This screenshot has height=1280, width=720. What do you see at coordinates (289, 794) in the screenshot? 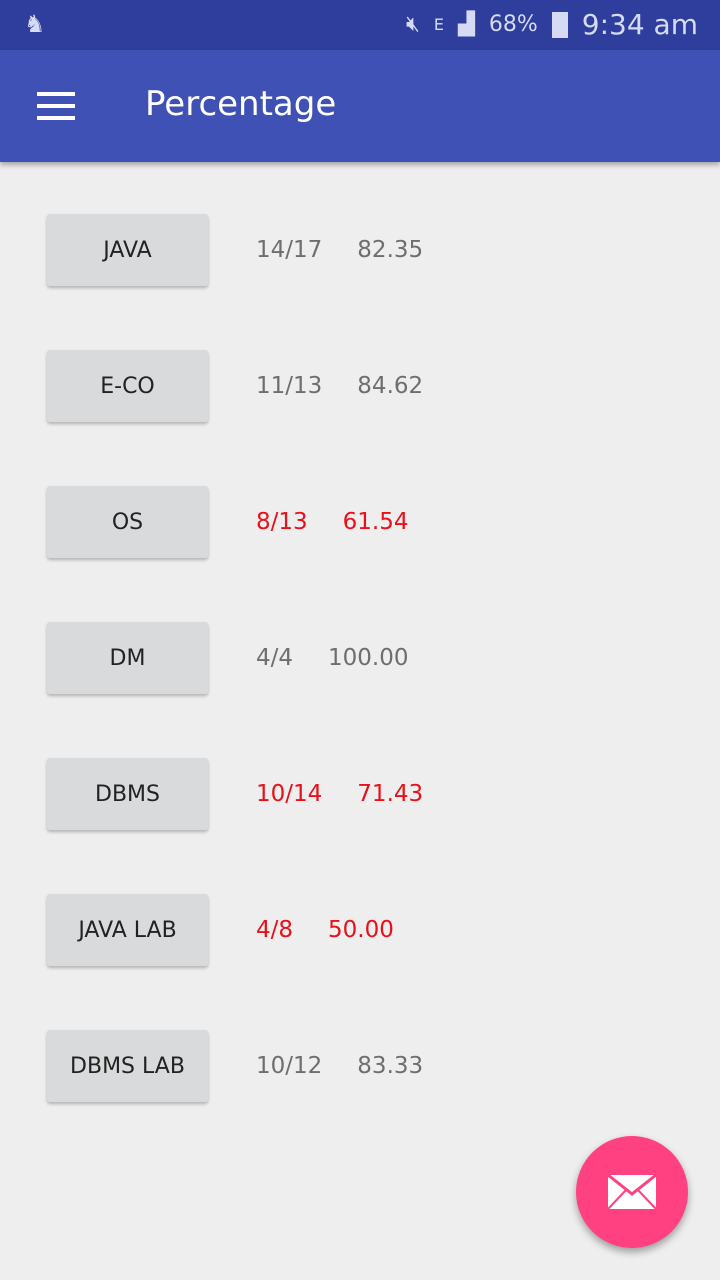
I see `attendance-count: 10/14` at bounding box center [289, 794].